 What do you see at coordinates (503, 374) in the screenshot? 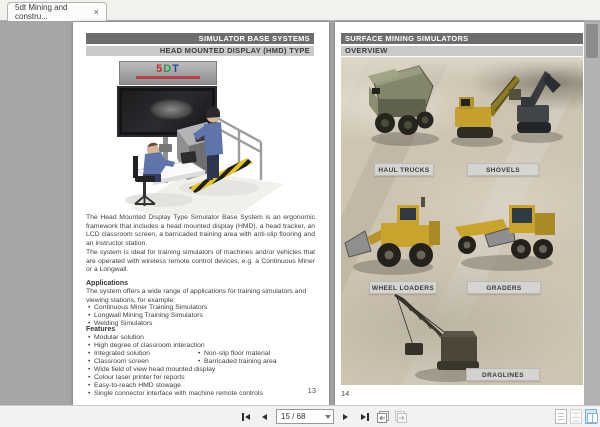
I see `label-draglines: DRAGLINES` at bounding box center [503, 374].